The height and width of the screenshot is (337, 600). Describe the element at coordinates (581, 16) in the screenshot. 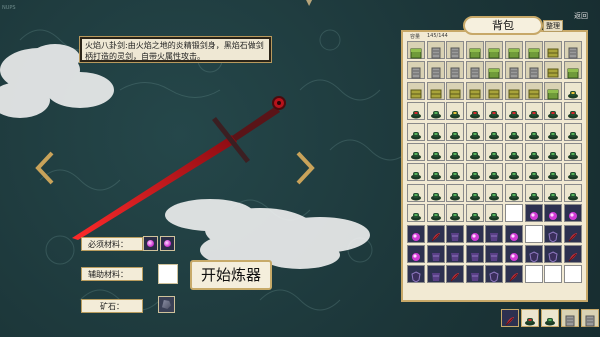

I see `return-button: 返回` at that location.